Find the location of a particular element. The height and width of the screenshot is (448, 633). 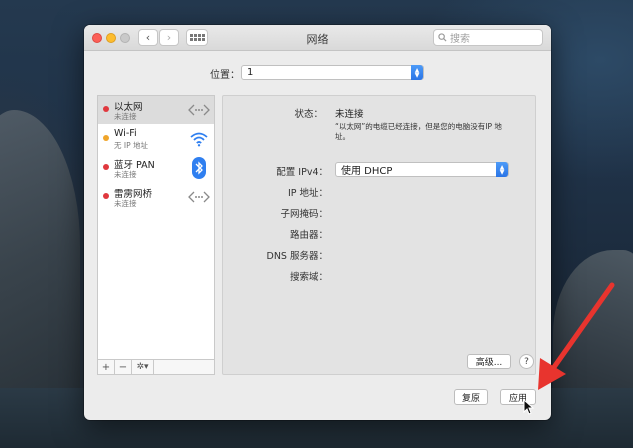

revert-button: 复原 is located at coordinates (471, 397).